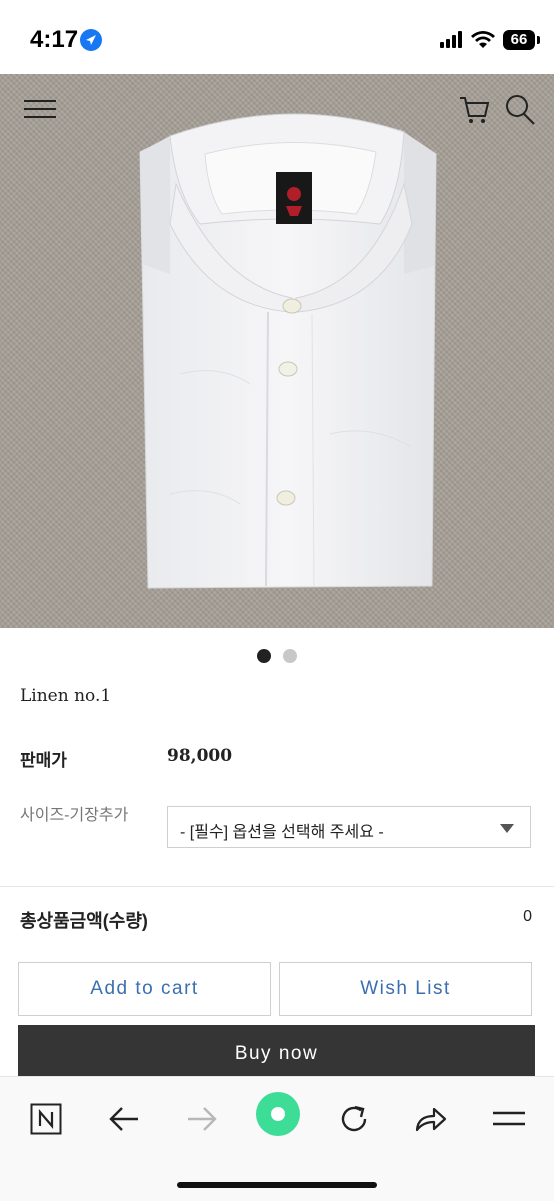 Image resolution: width=554 pixels, height=1201 pixels. I want to click on product-name: Linen no.1, so click(66, 696).